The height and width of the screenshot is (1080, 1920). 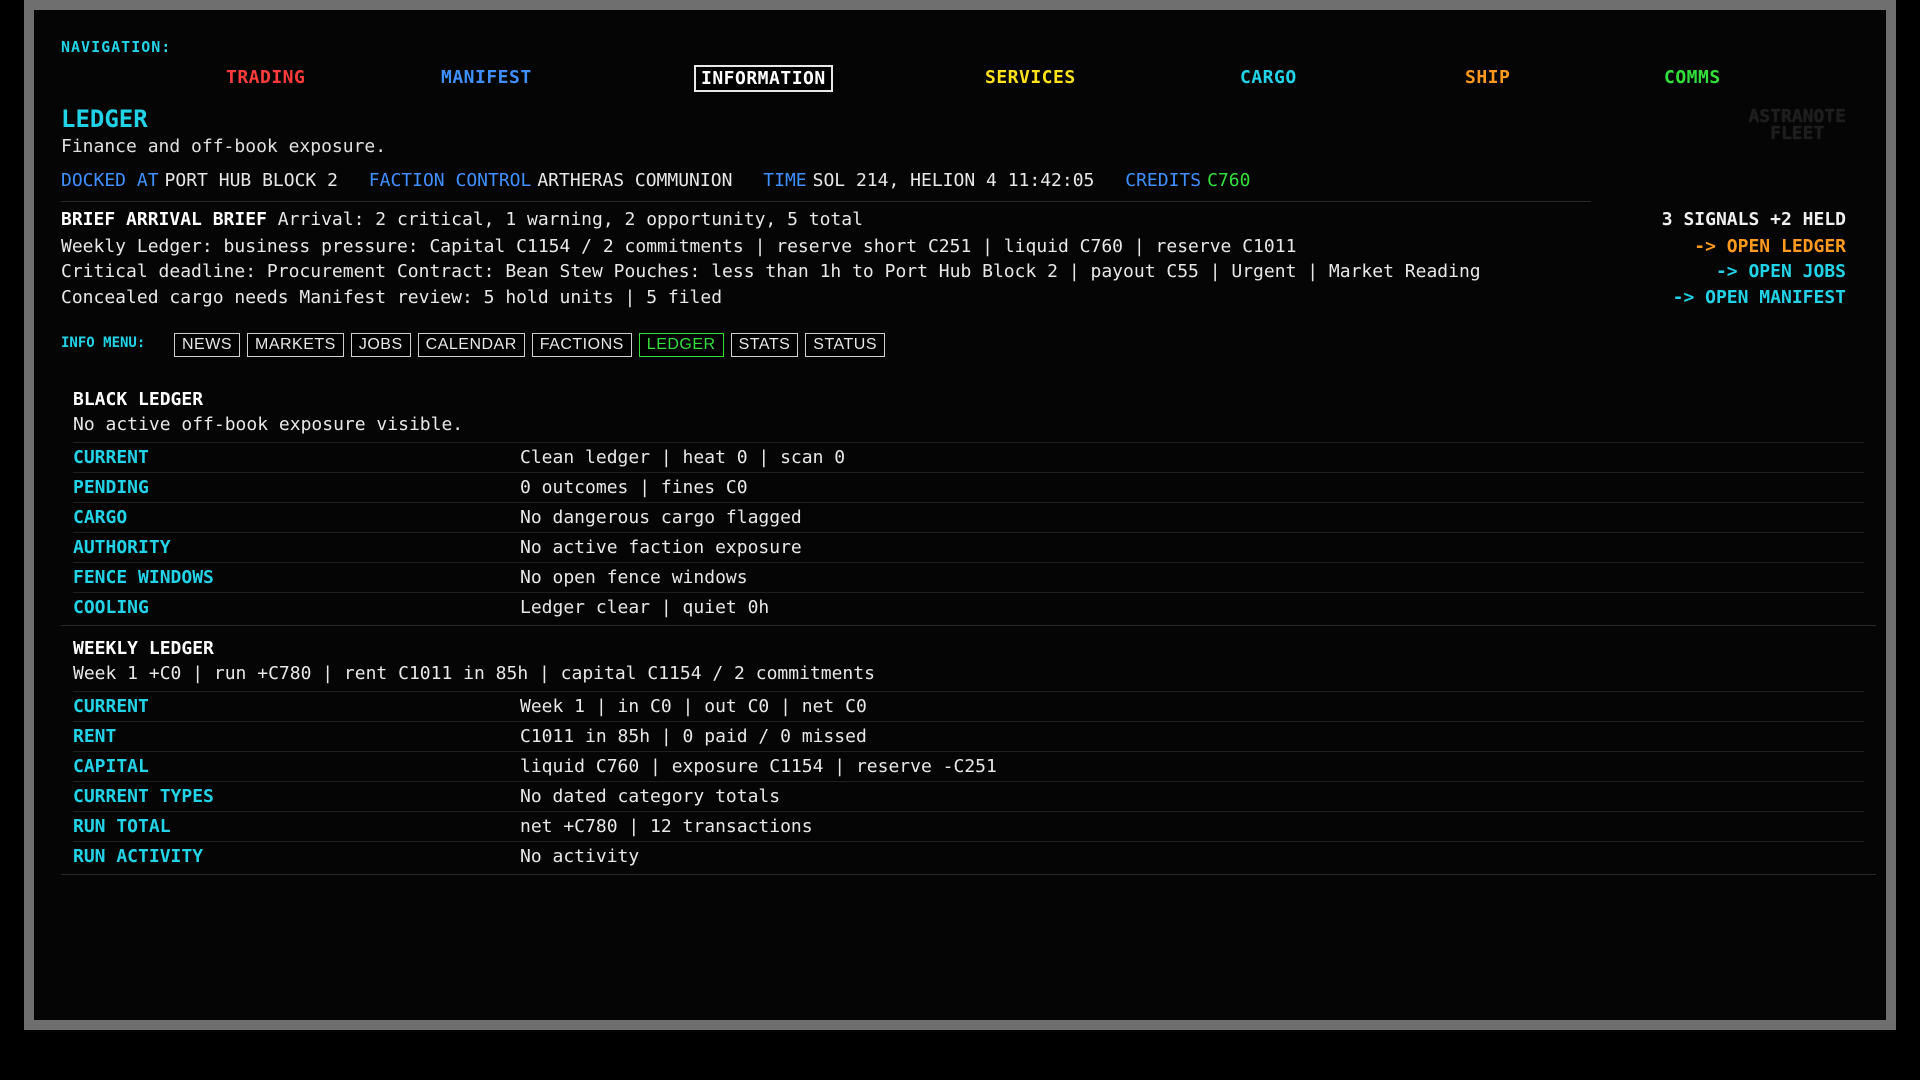 I want to click on table-row: AUTHORITY No active faction exposure, so click(x=968, y=547).